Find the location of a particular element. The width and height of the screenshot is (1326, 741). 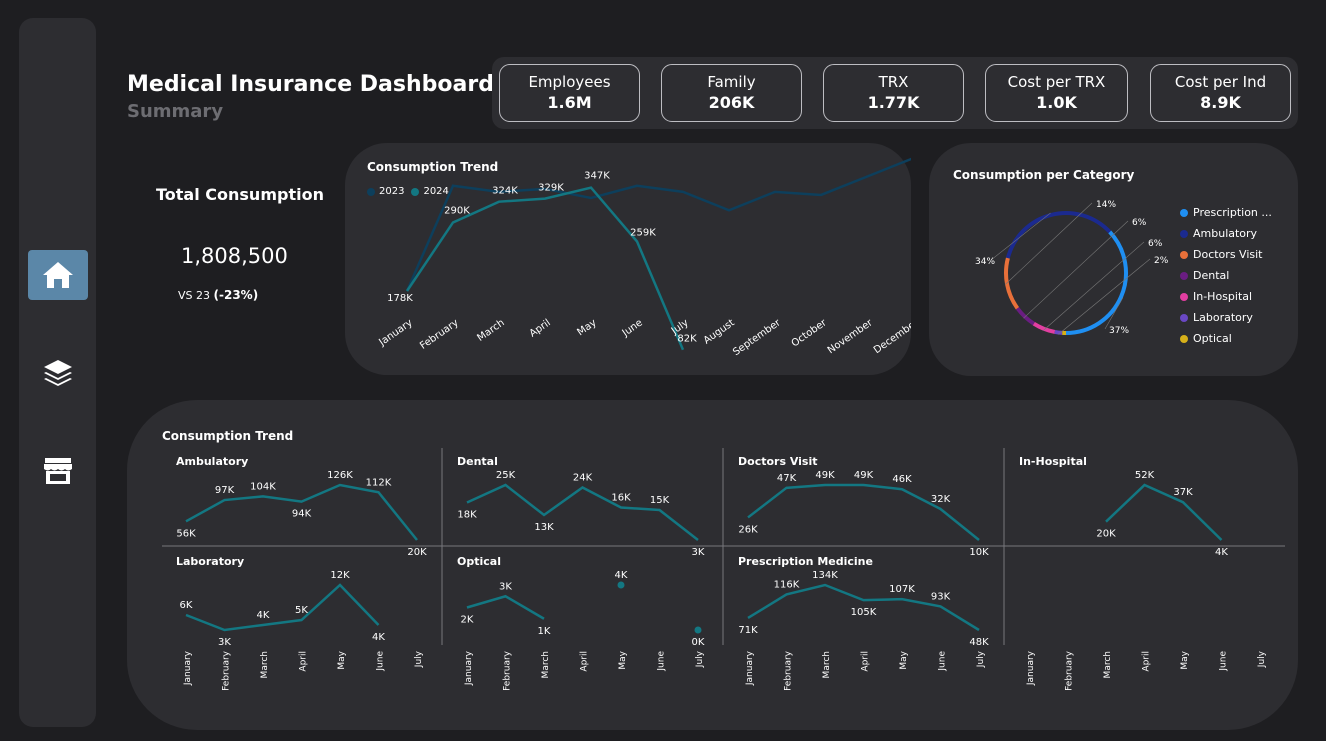

kpi-employees: Employees 1.6M is located at coordinates (569, 93).